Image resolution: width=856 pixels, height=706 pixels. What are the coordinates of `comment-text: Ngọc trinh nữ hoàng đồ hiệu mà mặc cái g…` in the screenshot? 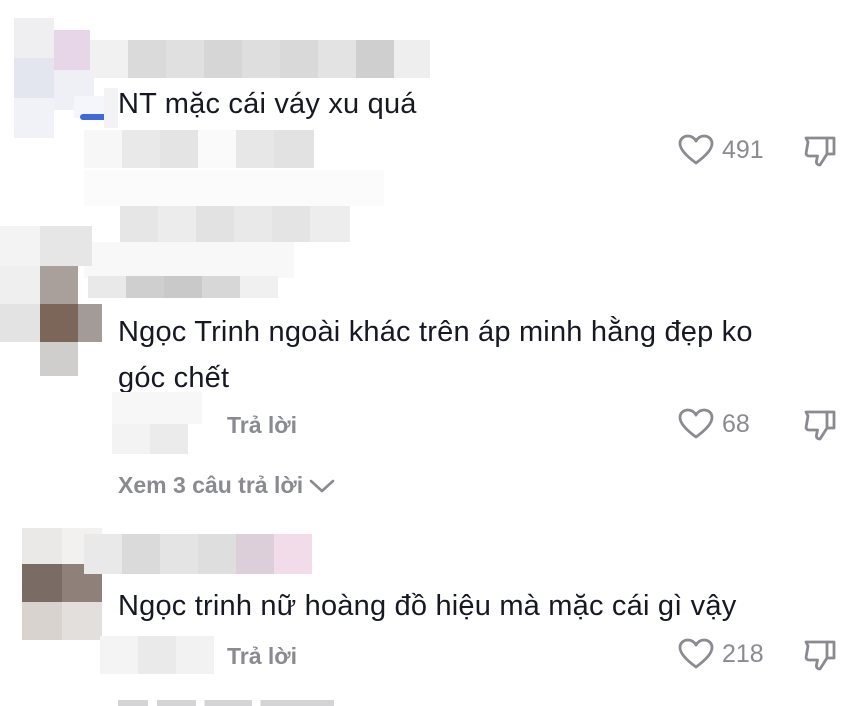 It's located at (427, 606).